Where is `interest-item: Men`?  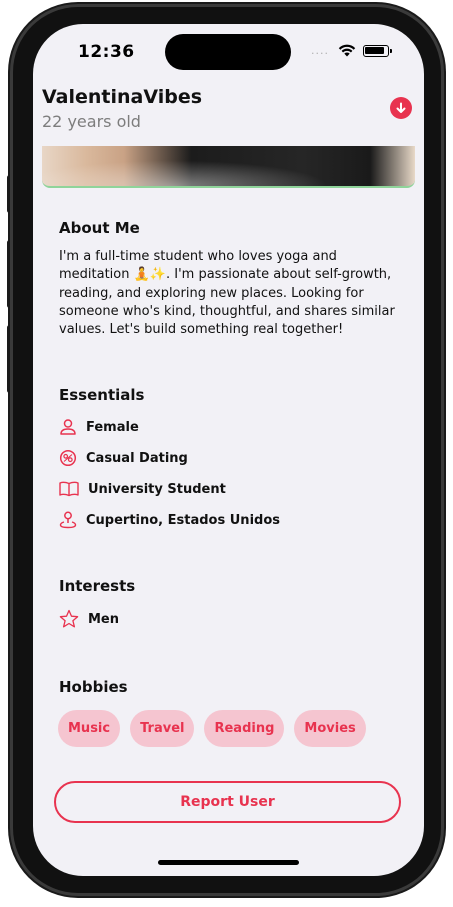
interest-item: Men is located at coordinates (89, 619).